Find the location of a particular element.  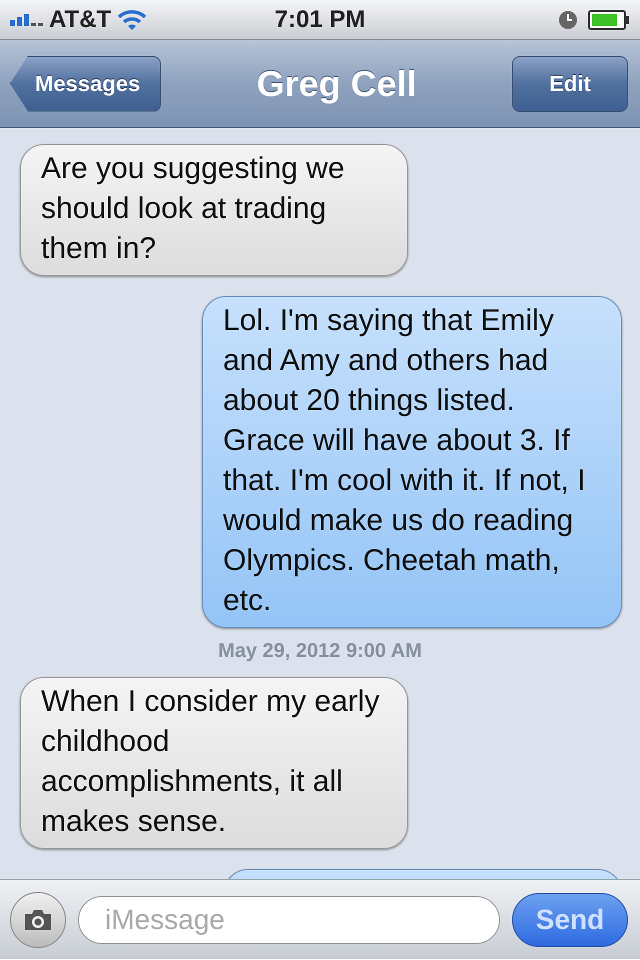

message-input: iMessage is located at coordinates (289, 920).